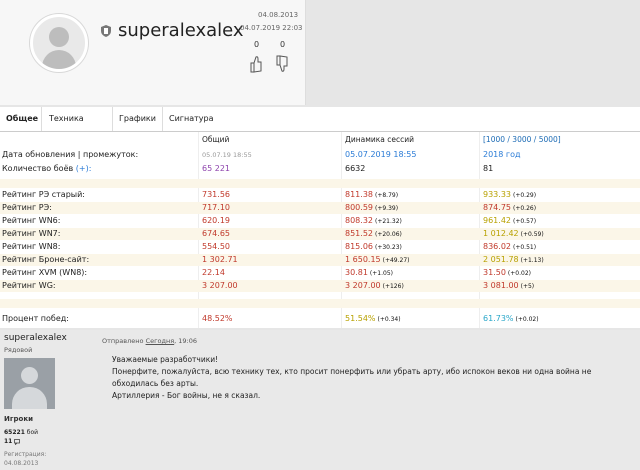 This screenshot has height=470, width=640. Describe the element at coordinates (27, 207) in the screenshot. I see `row-label: Рейтинг РЭ:` at that location.